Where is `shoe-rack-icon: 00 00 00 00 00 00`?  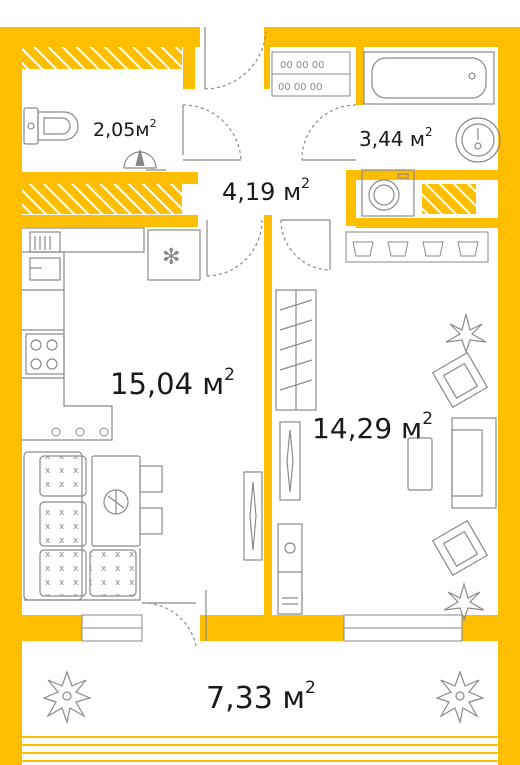
shoe-rack-icon: 00 00 00 00 00 00 is located at coordinates (311, 74).